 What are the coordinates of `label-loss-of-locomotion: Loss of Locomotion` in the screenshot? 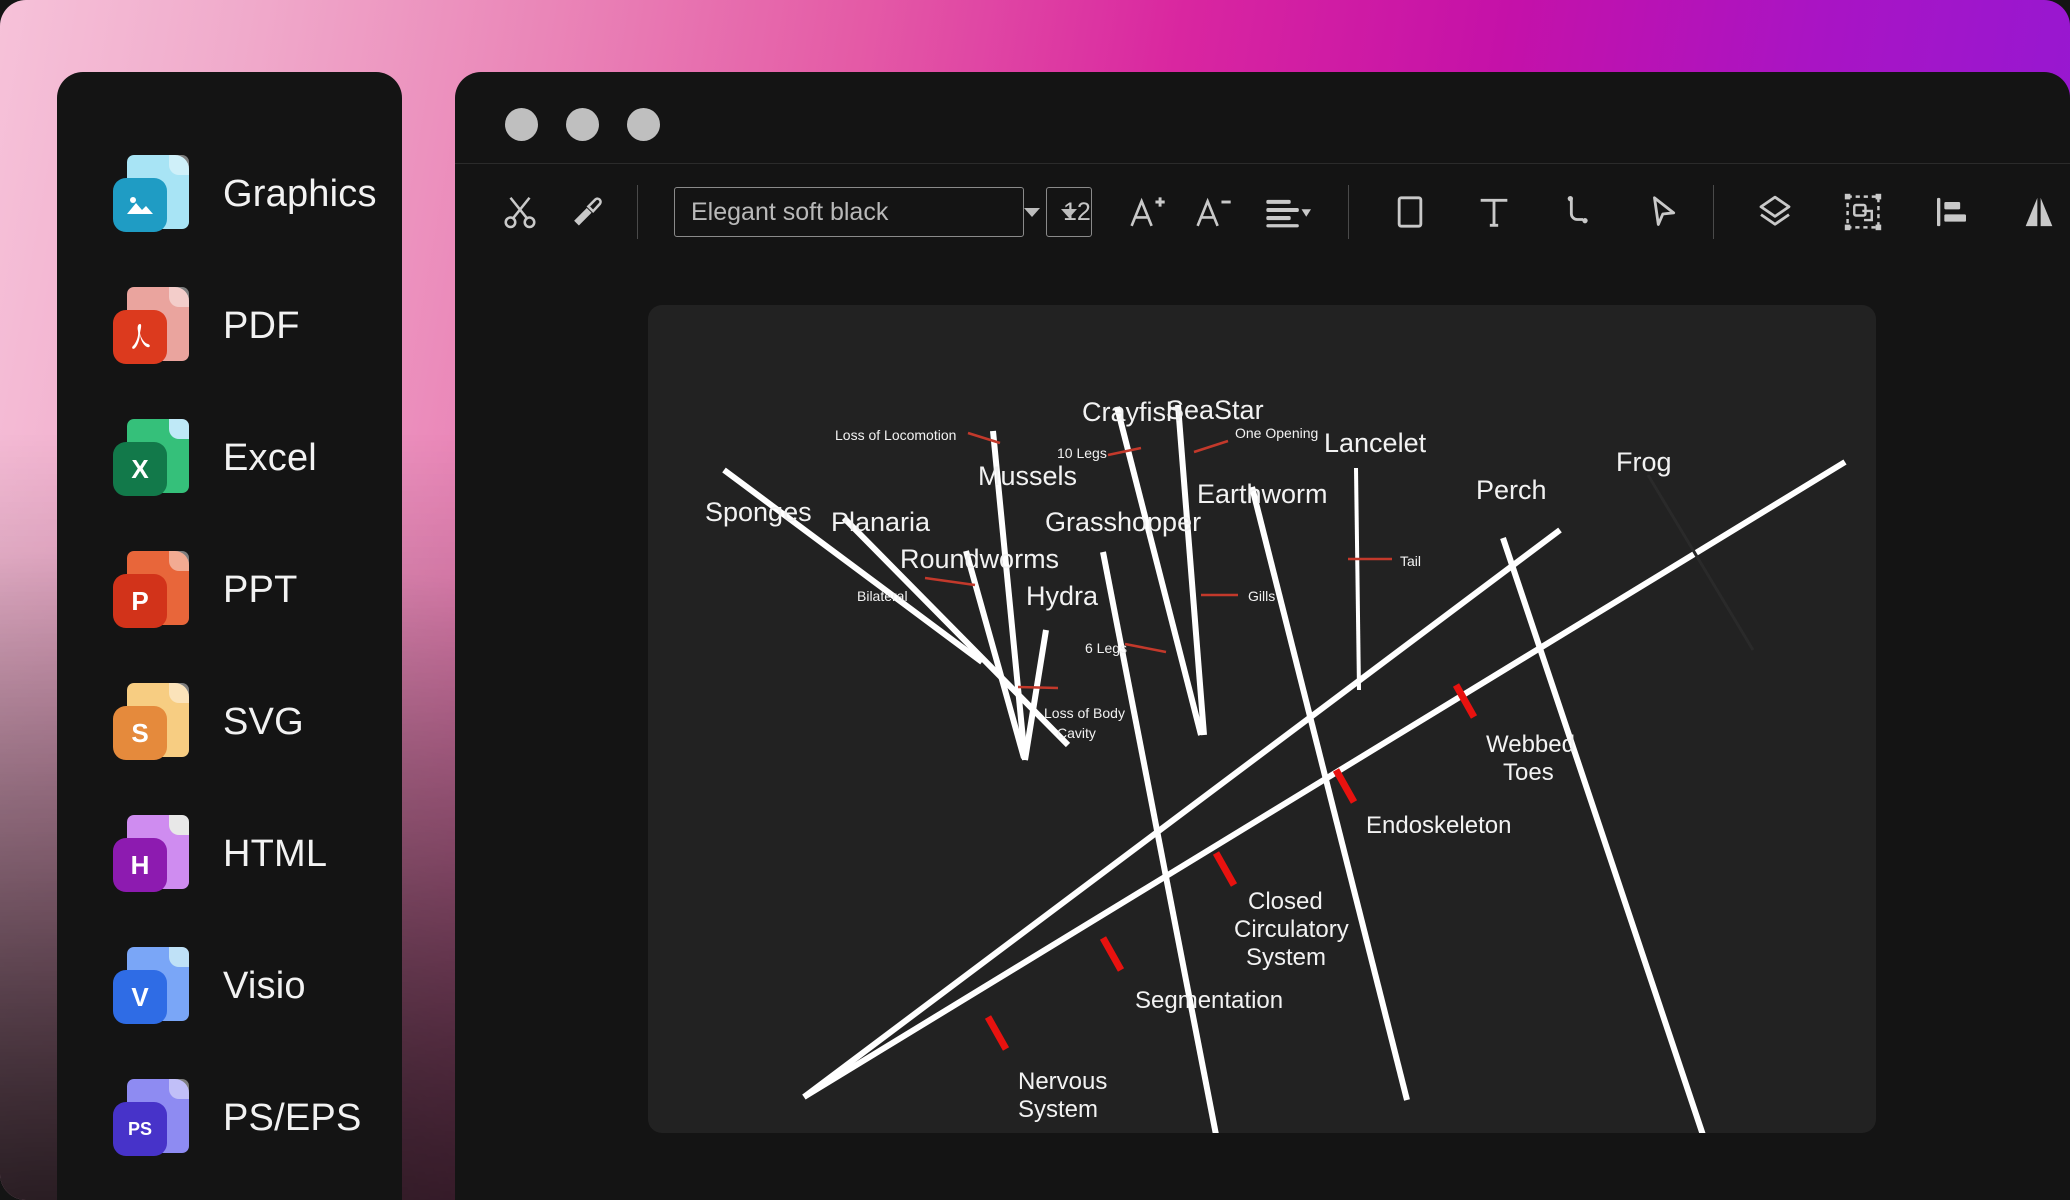 It's located at (895, 435).